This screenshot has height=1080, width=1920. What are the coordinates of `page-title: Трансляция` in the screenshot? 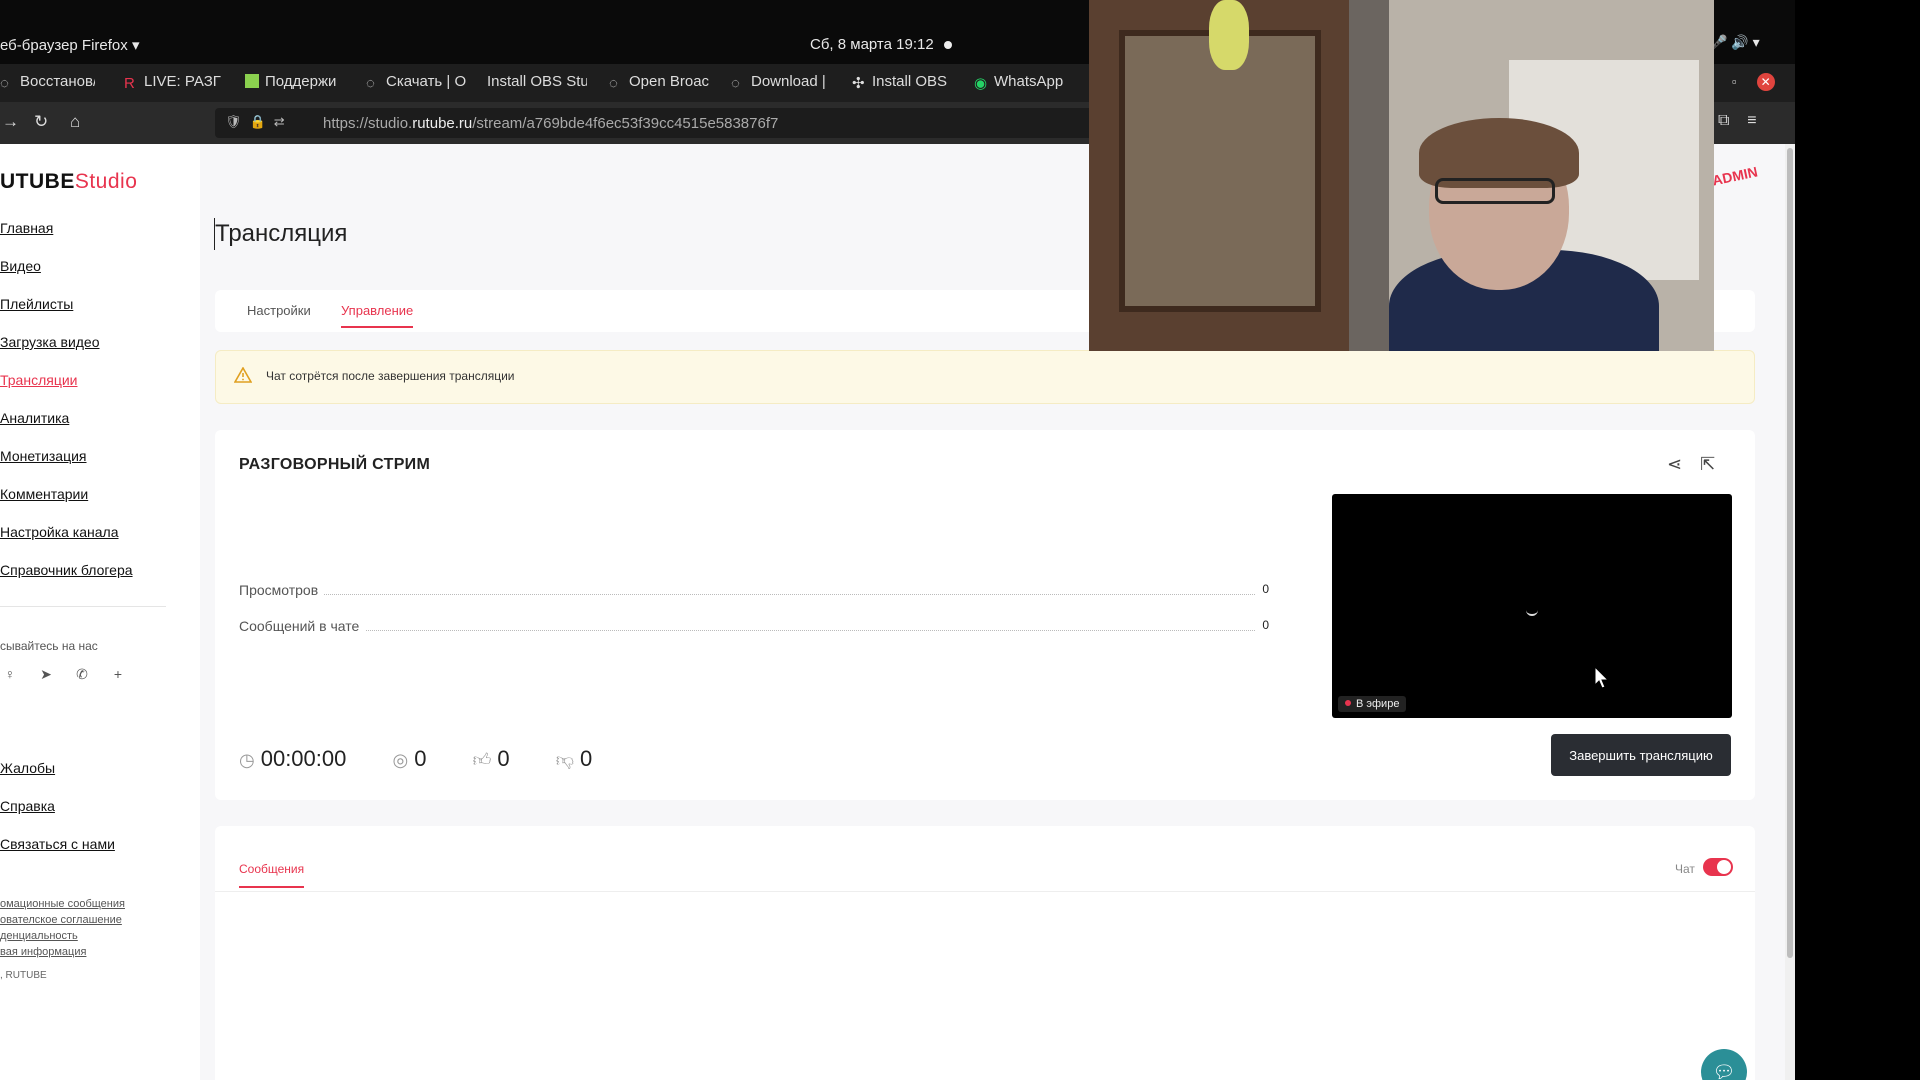 It's located at (281, 233).